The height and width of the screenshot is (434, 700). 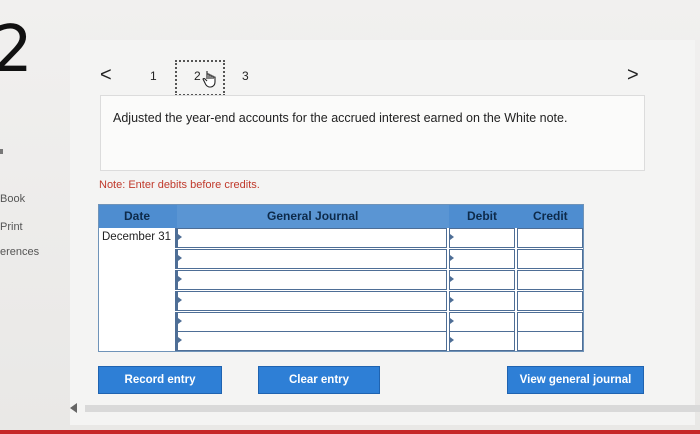 What do you see at coordinates (550, 216) in the screenshot?
I see `credit-header: Credit` at bounding box center [550, 216].